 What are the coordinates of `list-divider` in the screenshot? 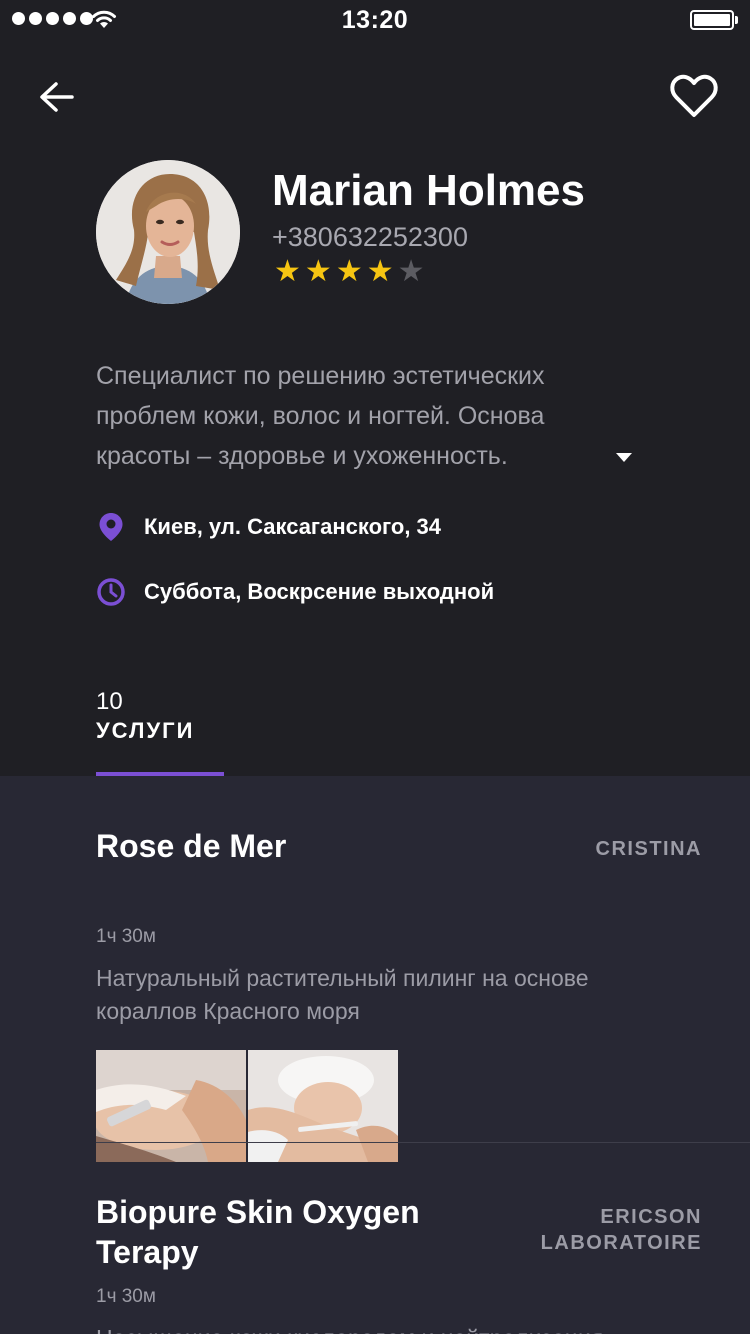 It's located at (423, 1142).